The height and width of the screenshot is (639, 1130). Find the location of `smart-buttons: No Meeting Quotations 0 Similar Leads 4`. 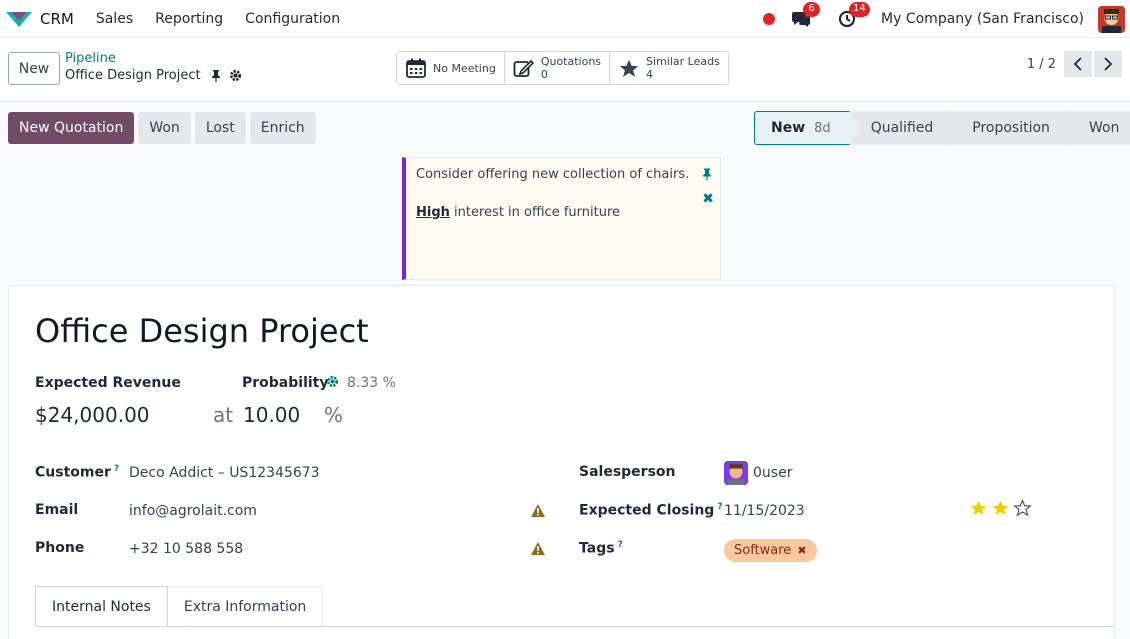

smart-buttons: No Meeting Quotations 0 Similar Leads 4 is located at coordinates (562, 68).